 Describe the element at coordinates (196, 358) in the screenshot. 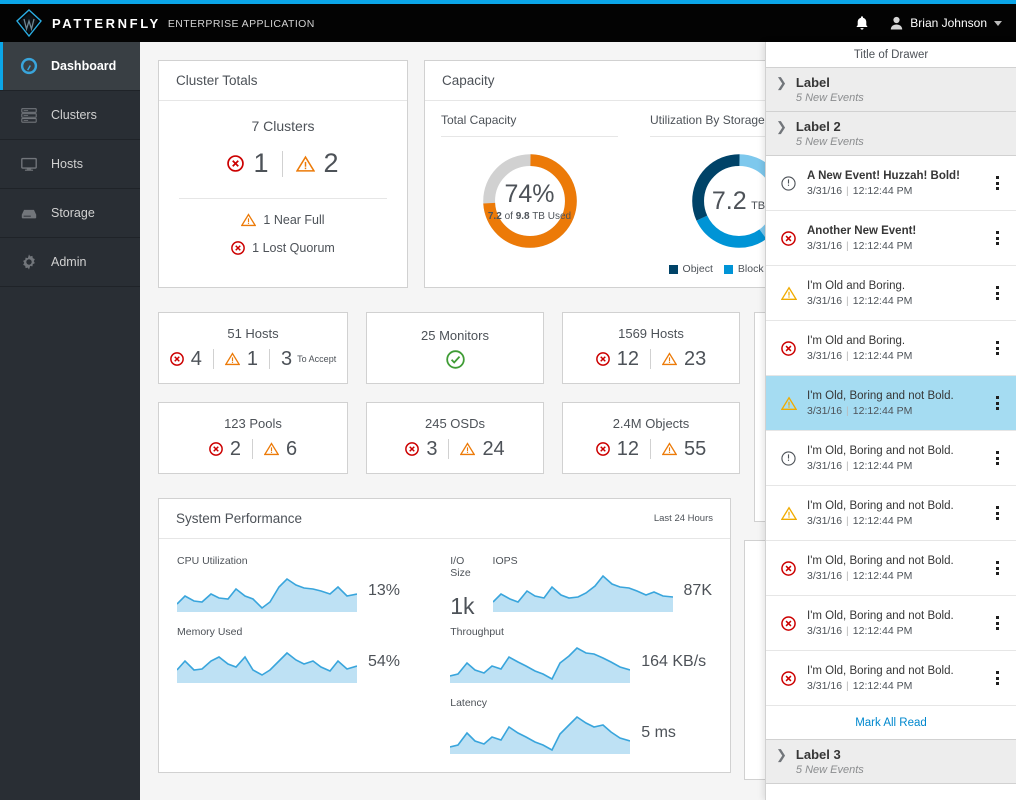

I see `tile-error-count: 4` at that location.